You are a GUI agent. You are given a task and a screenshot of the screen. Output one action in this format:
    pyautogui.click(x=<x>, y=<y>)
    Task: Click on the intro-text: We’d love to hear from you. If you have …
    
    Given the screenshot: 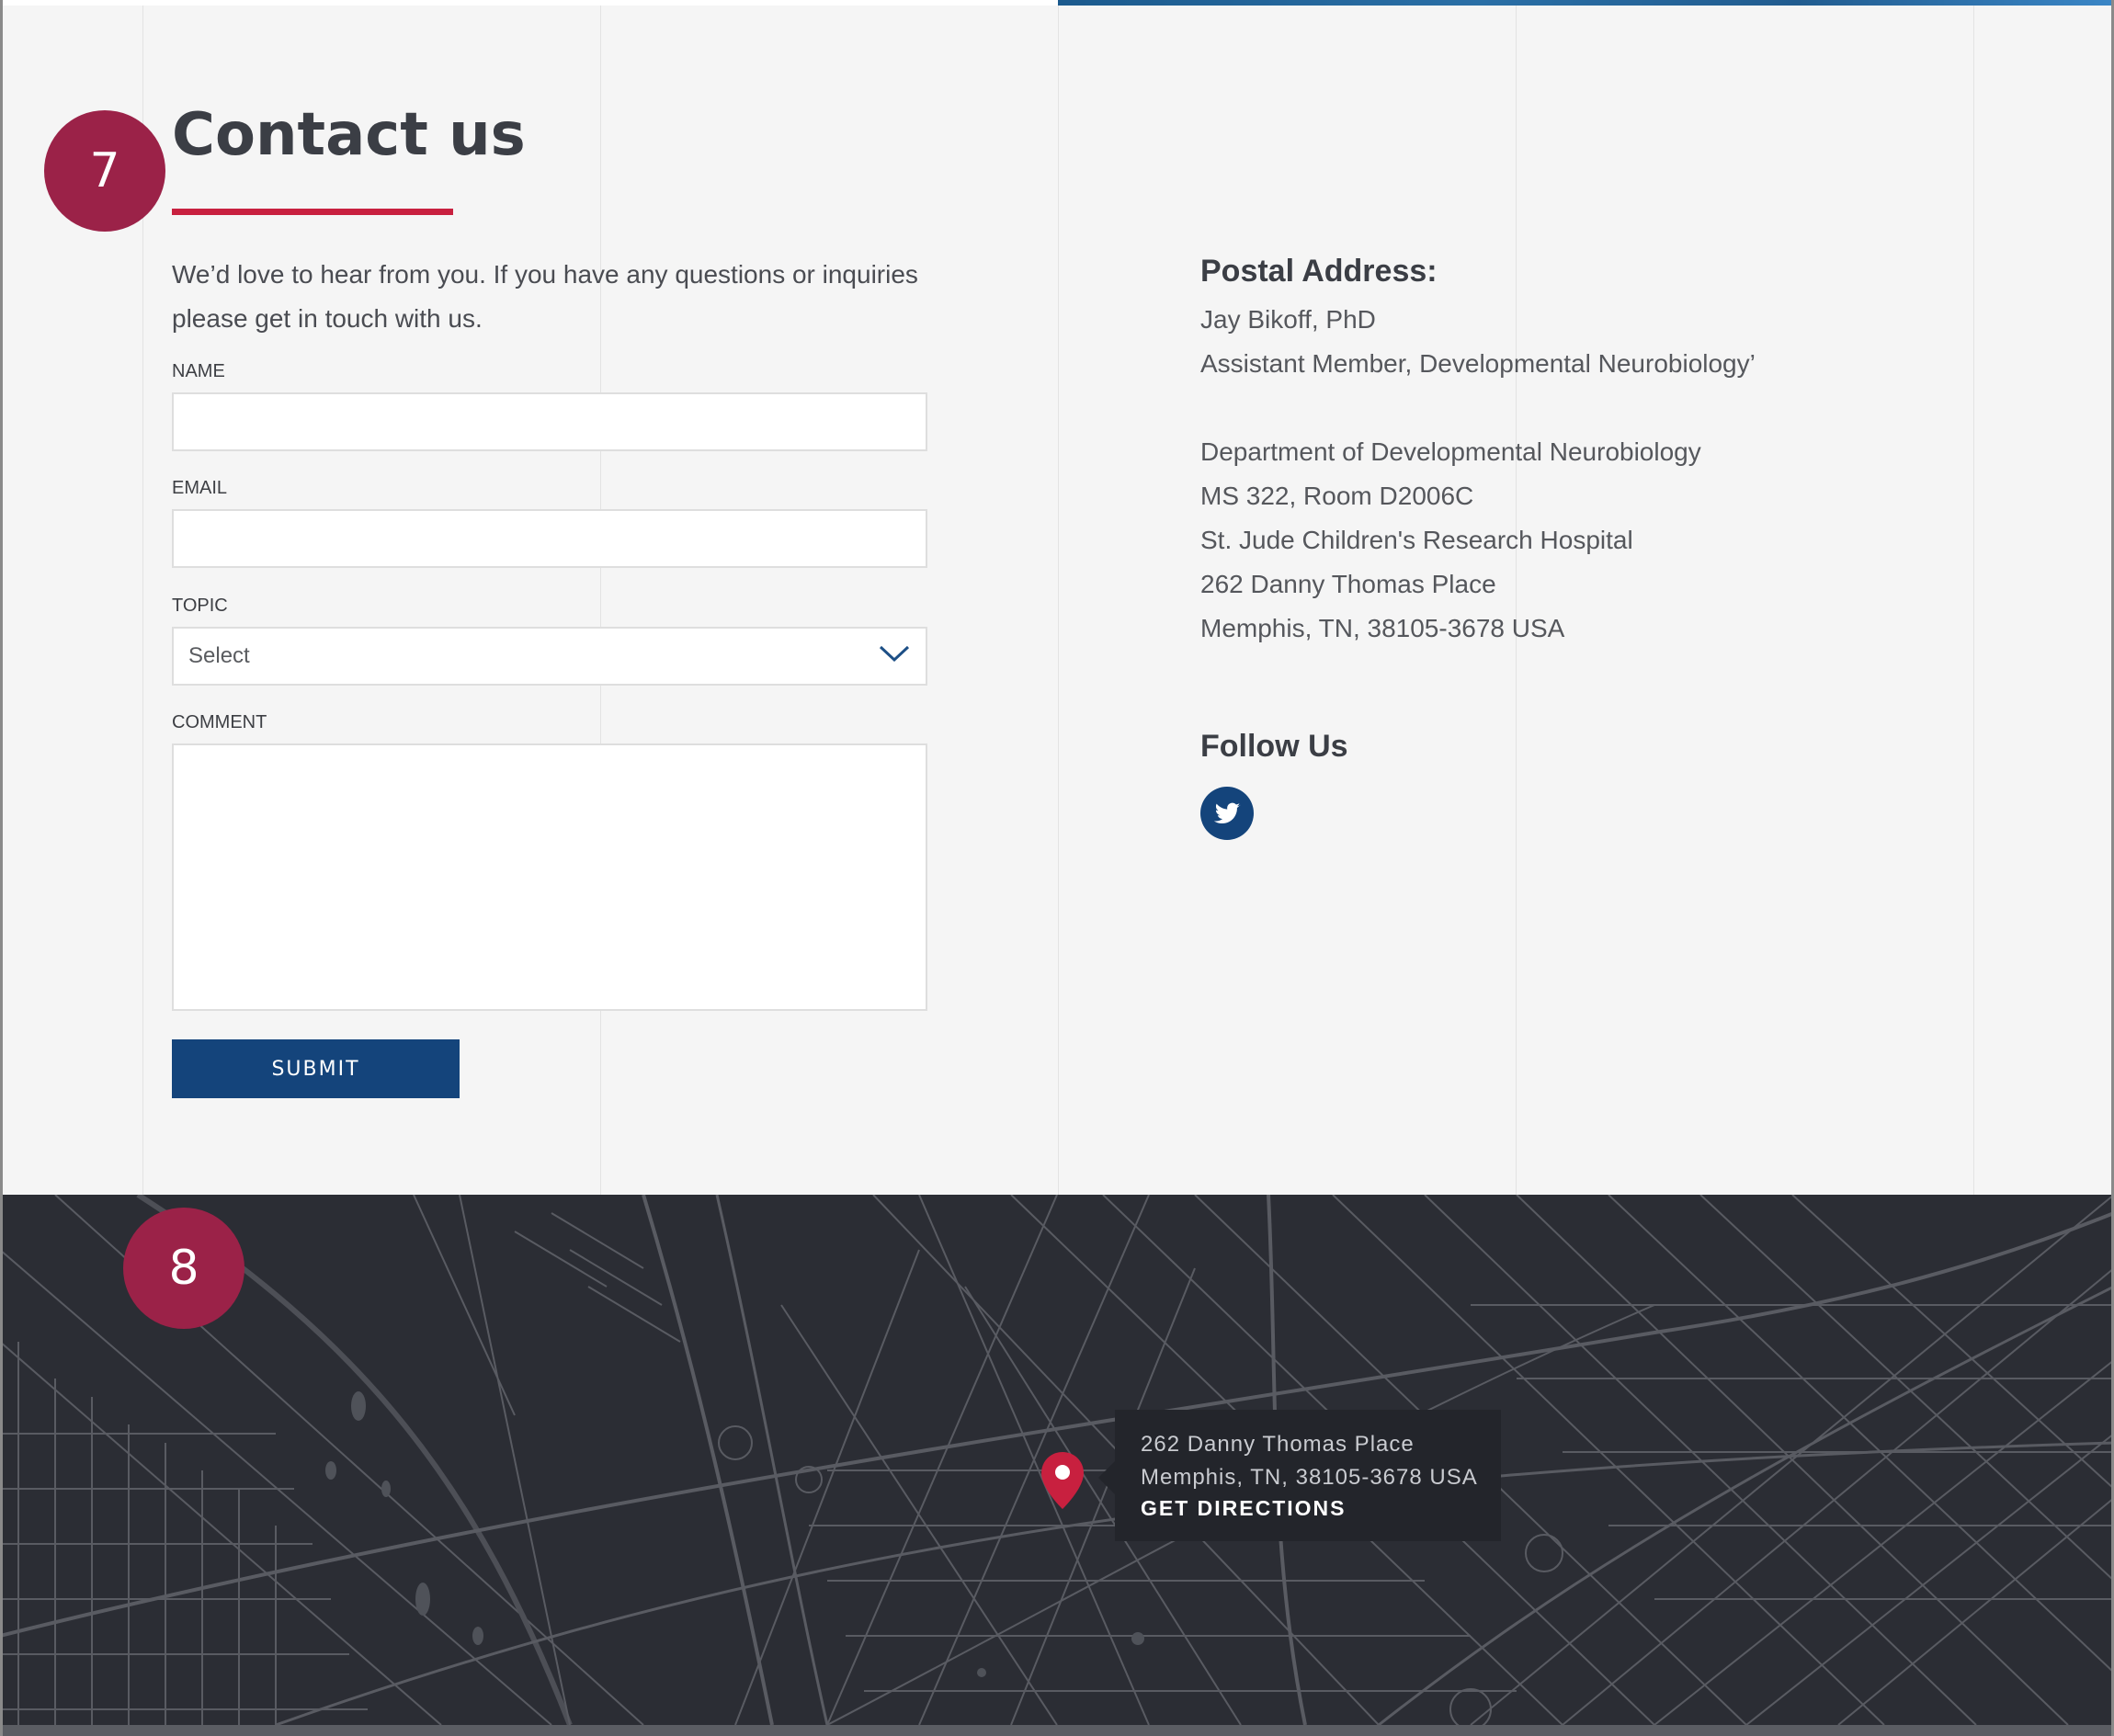 What is the action you would take?
    pyautogui.click(x=545, y=296)
    